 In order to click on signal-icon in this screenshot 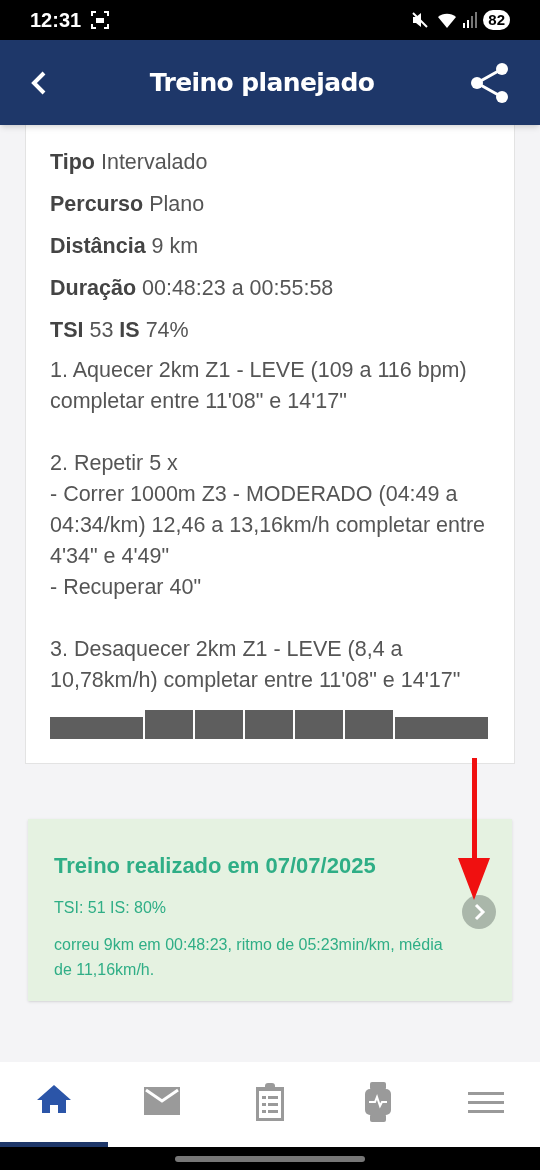, I will do `click(470, 20)`.